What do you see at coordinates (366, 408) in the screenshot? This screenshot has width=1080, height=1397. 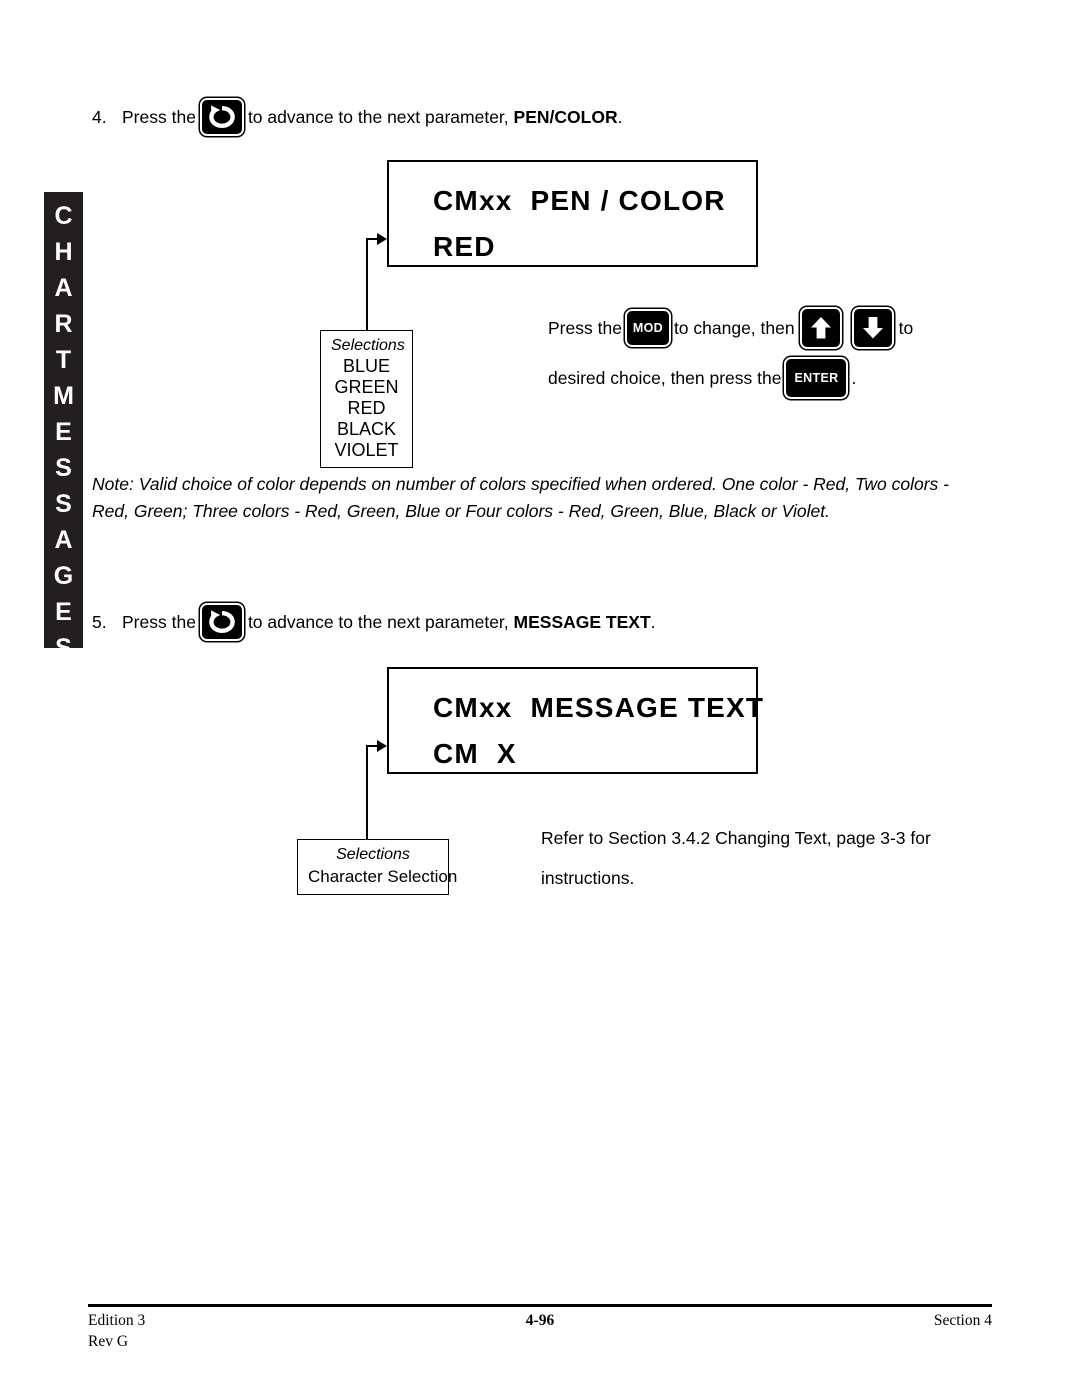 I see `selection-option: RED` at bounding box center [366, 408].